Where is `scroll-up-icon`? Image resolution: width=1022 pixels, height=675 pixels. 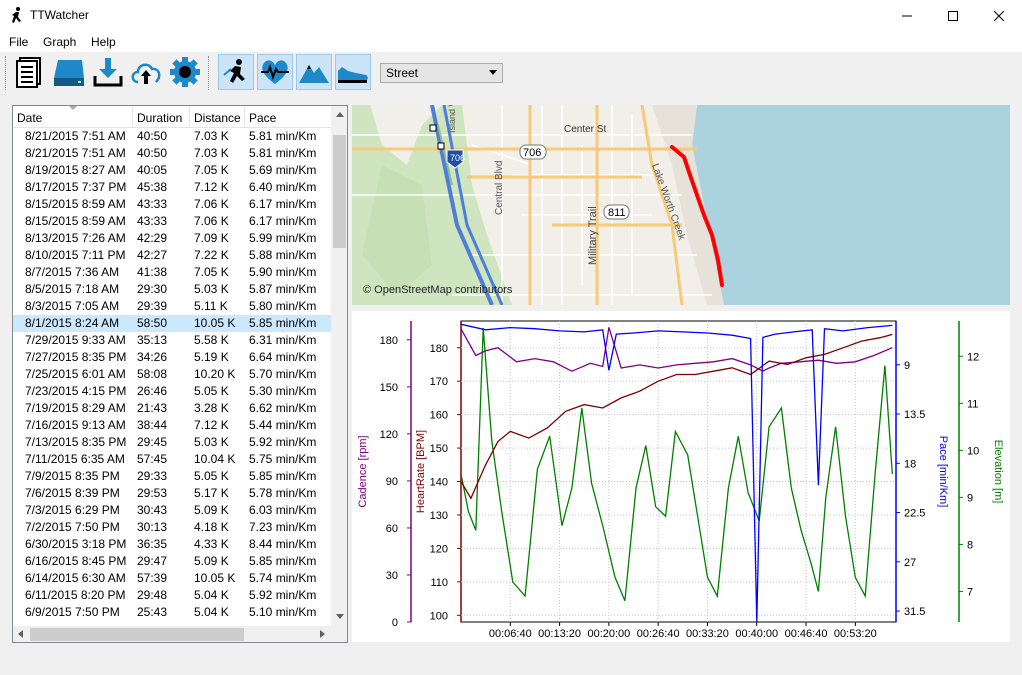
scroll-up-icon is located at coordinates (340, 114).